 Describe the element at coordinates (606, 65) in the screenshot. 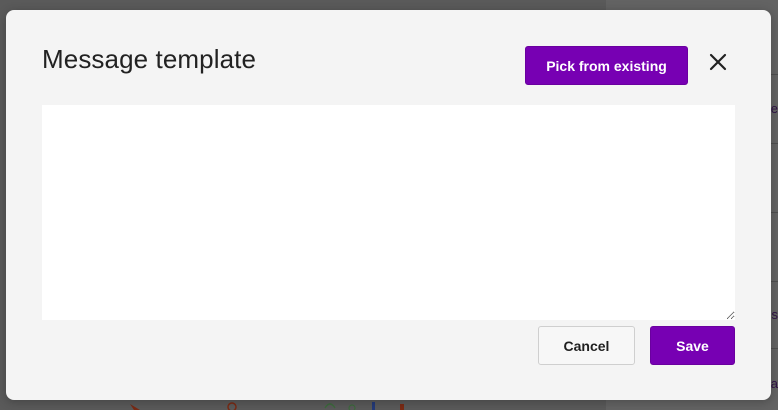

I see `pick-from-existing-button: Pick from existing` at that location.